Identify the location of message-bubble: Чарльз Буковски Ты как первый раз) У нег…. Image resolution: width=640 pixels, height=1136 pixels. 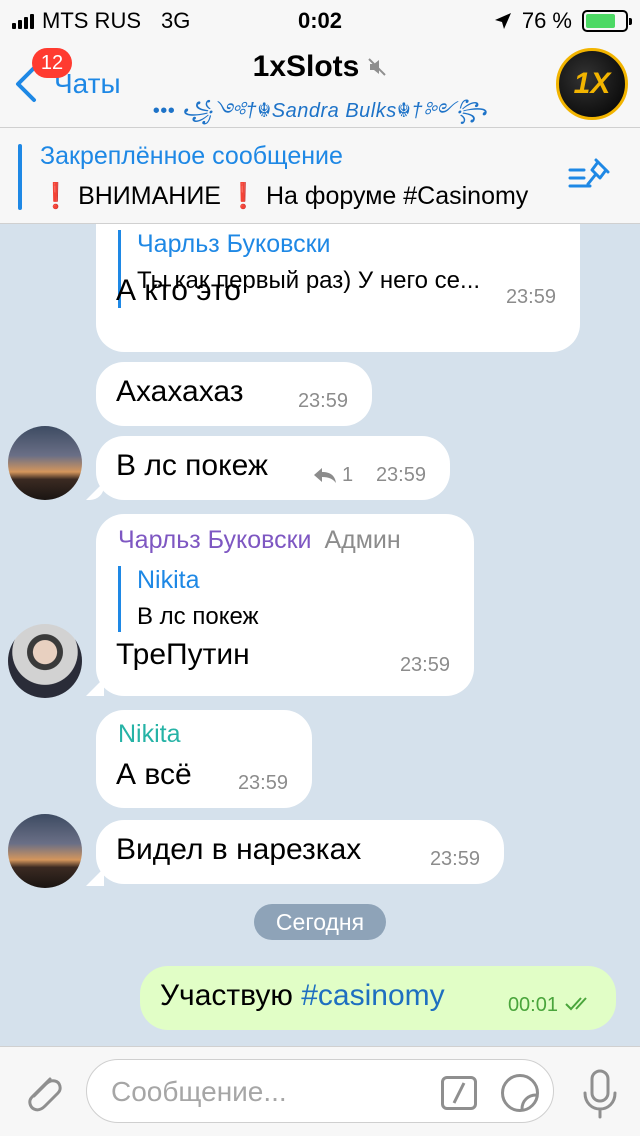
(338, 288).